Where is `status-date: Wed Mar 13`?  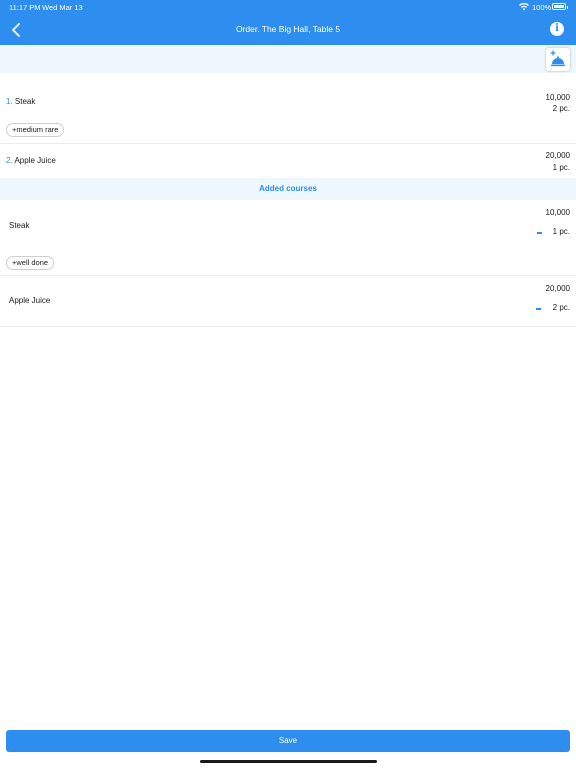 status-date: Wed Mar 13 is located at coordinates (62, 7).